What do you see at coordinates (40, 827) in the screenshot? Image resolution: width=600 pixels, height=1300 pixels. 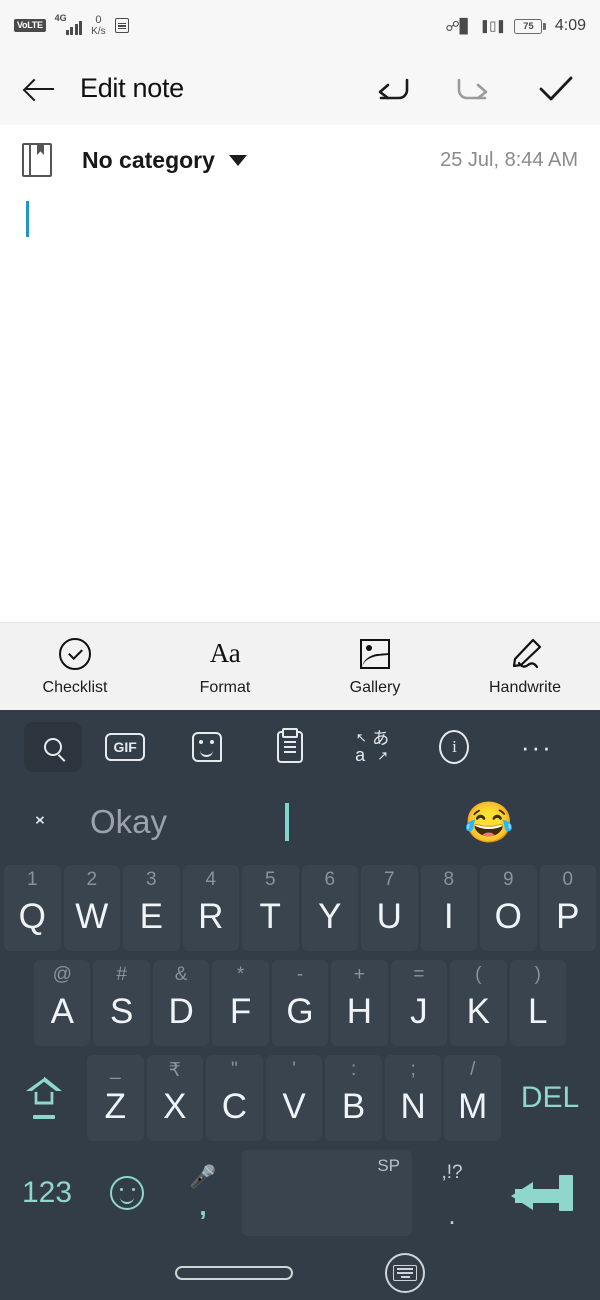 I see `chevron-down-part: ⌃` at bounding box center [40, 827].